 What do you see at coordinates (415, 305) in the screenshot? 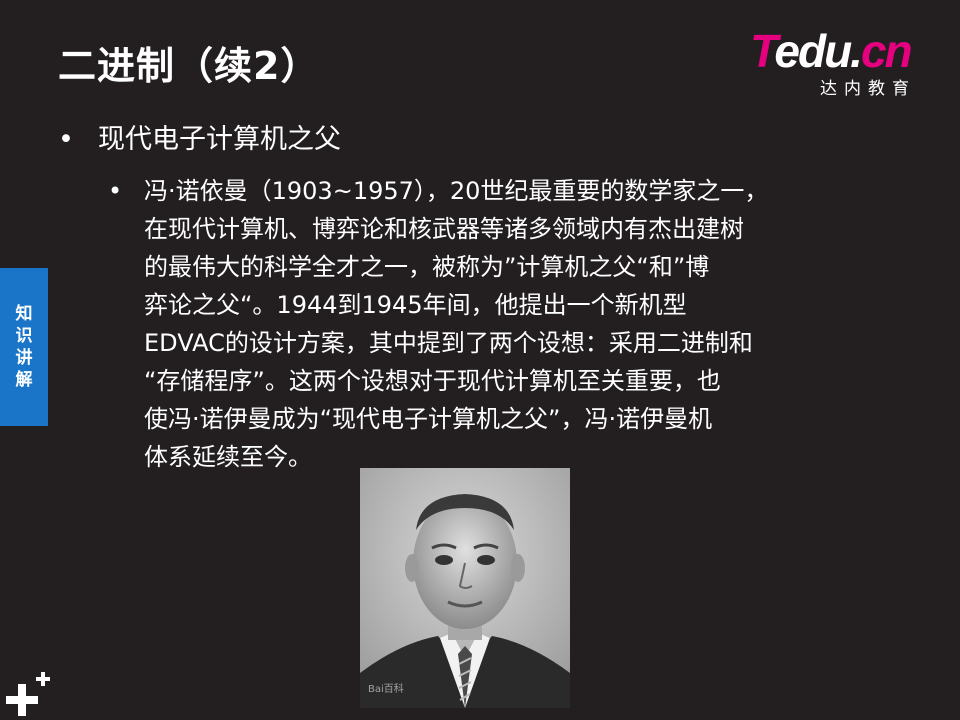
I see `paragraph-line: 弈论之父“。1944到1945年间，他提出一个新机型` at bounding box center [415, 305].